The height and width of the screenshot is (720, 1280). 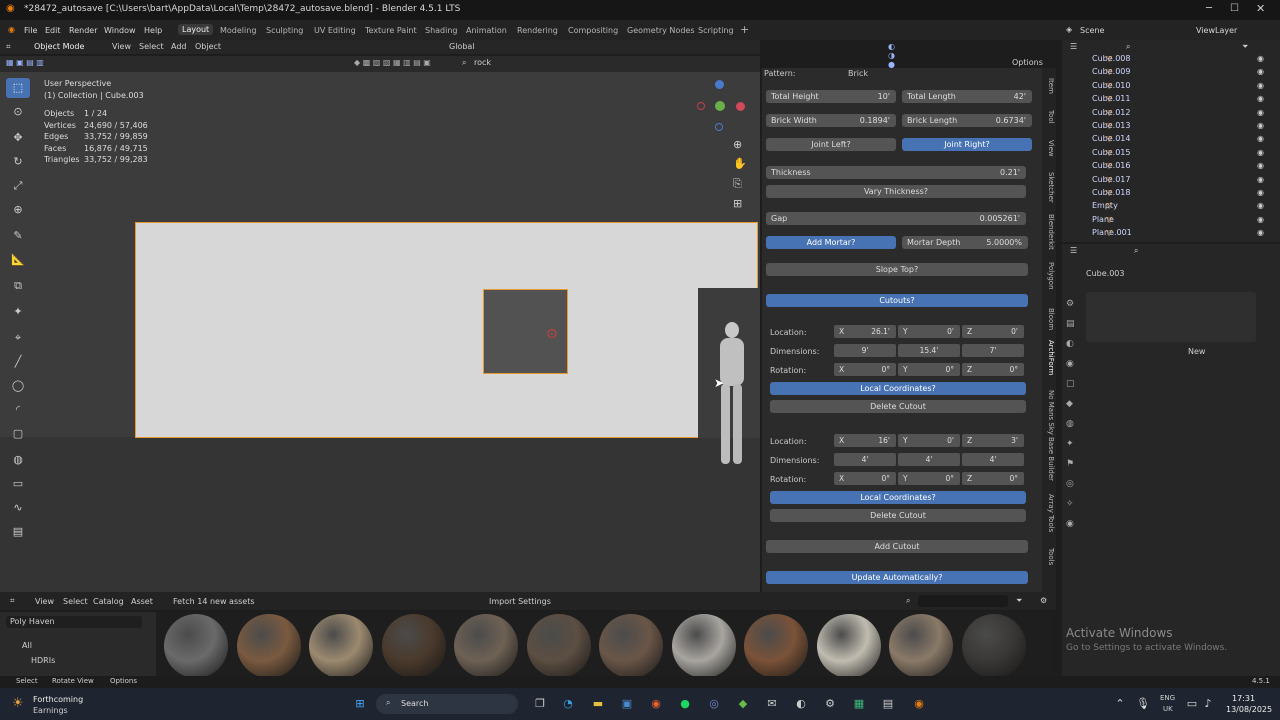 What do you see at coordinates (898, 515) in the screenshot?
I see `cutout2-delete-button: Delete Cutout` at bounding box center [898, 515].